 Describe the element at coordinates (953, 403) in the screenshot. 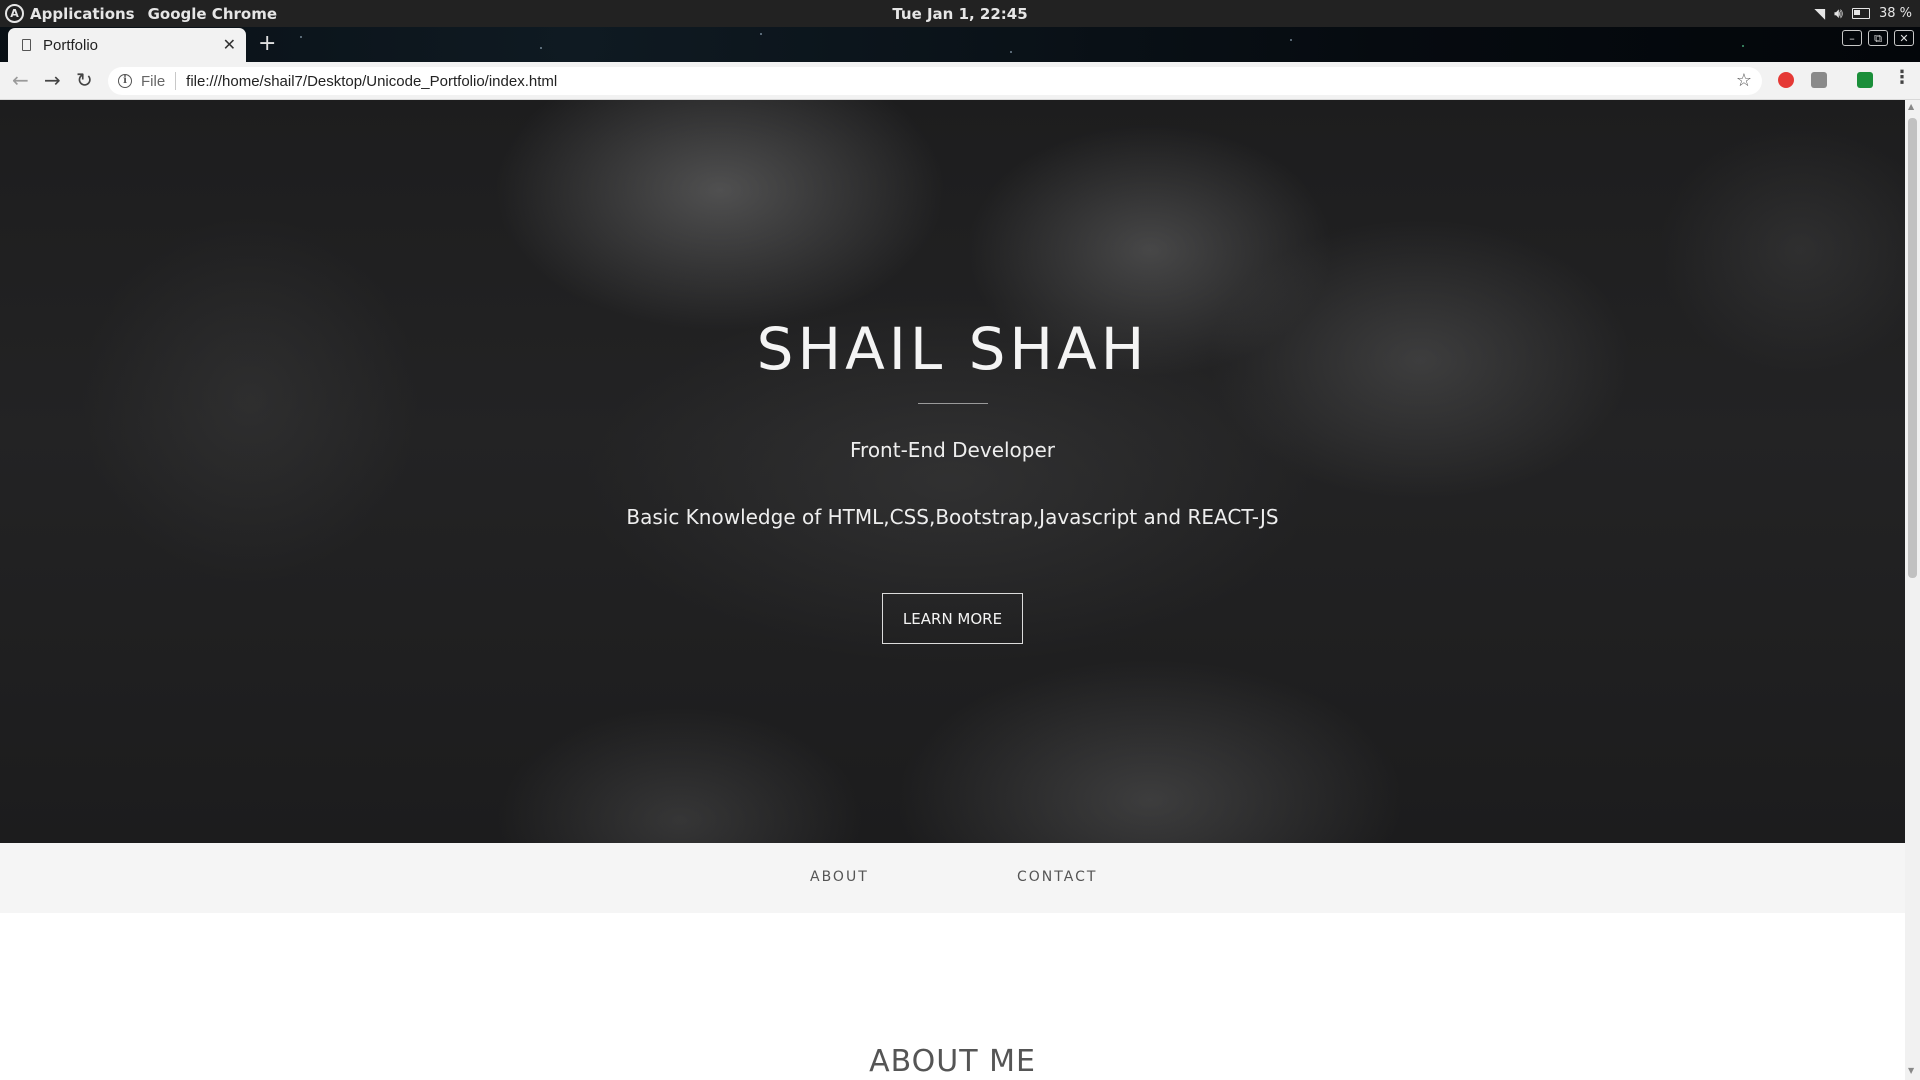

I see `hero-divider` at that location.